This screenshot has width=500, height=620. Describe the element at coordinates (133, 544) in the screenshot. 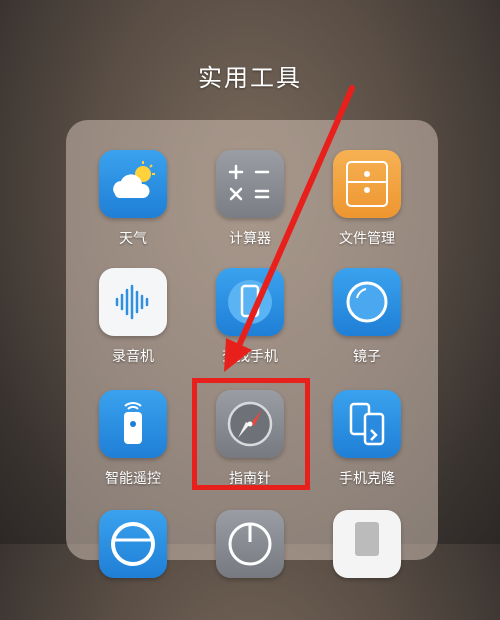

I see `steering-wheel-icon` at that location.